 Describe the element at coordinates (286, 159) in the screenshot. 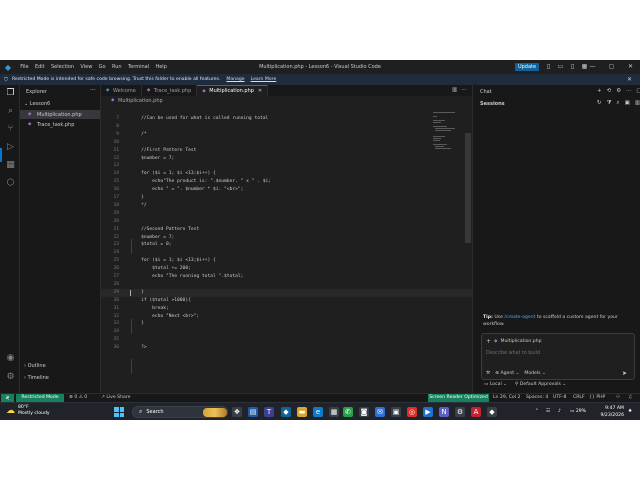

I see `code-line: 12 $number = 7;` at that location.